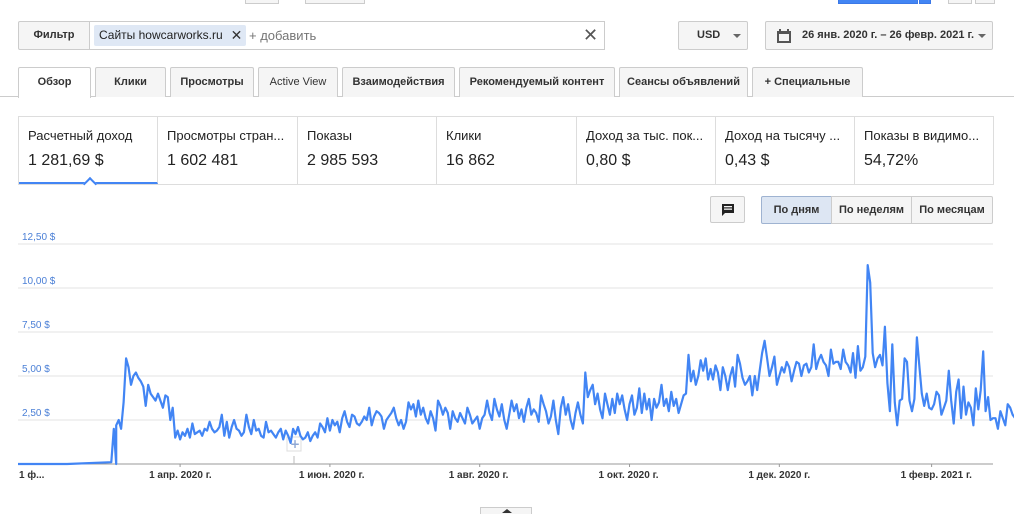  I want to click on metric-card-page-rpm: Доход на тысячу ... 0,43 $, so click(785, 150).